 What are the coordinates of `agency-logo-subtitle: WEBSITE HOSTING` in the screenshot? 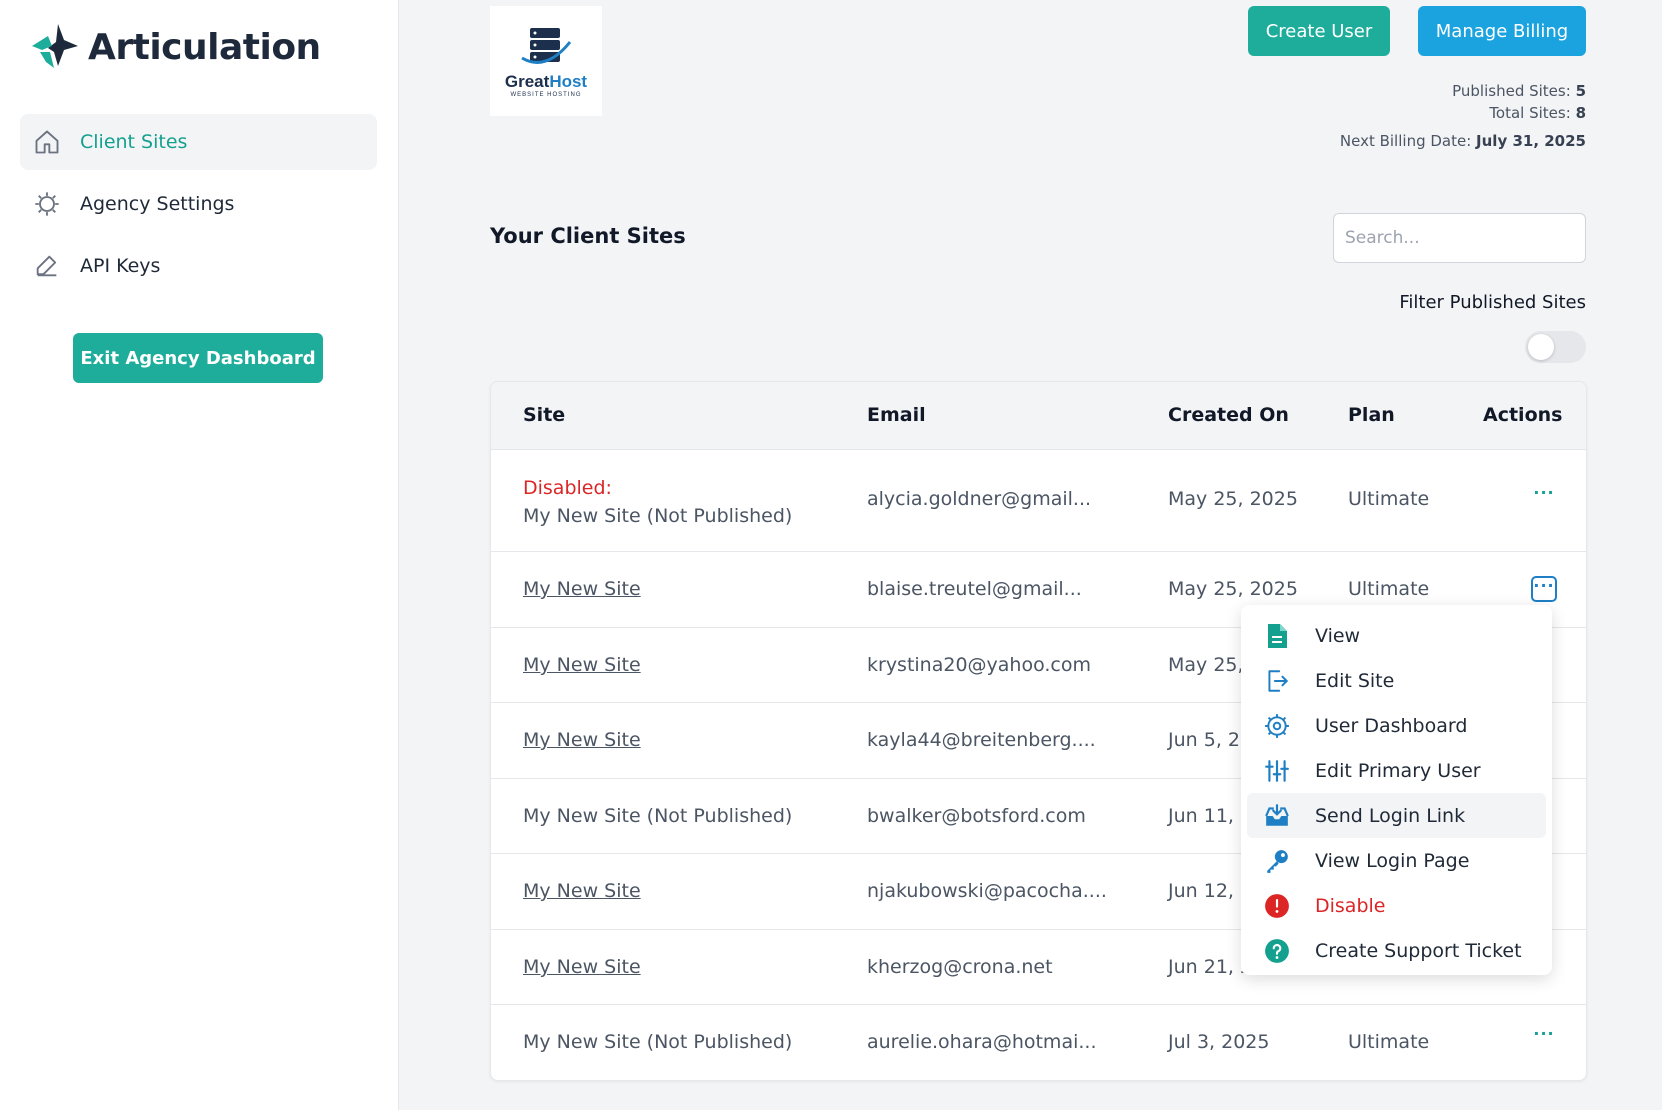 It's located at (546, 95).